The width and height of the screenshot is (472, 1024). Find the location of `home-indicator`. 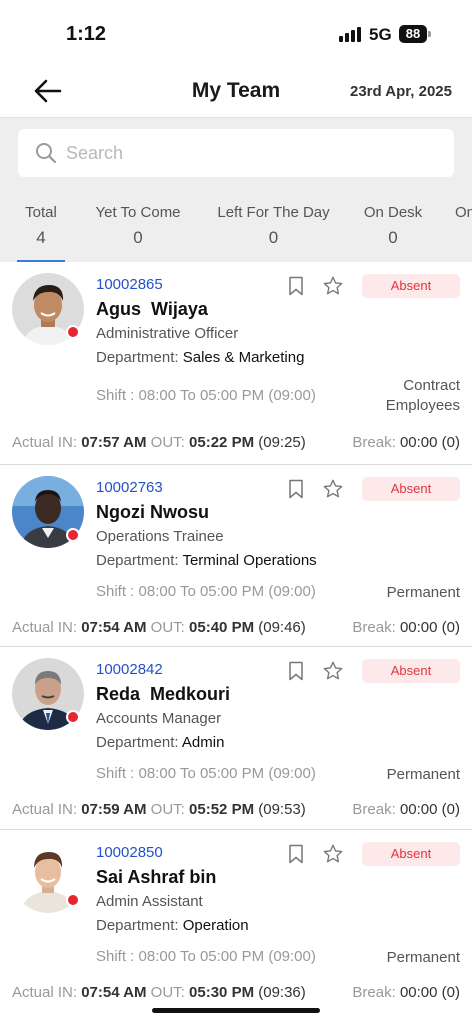

home-indicator is located at coordinates (236, 1010).